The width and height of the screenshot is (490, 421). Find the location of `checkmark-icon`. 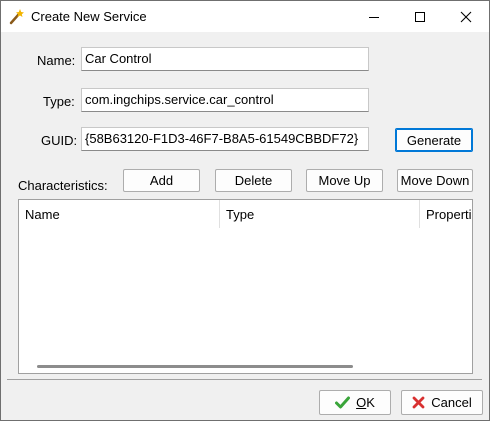

checkmark-icon is located at coordinates (343, 402).